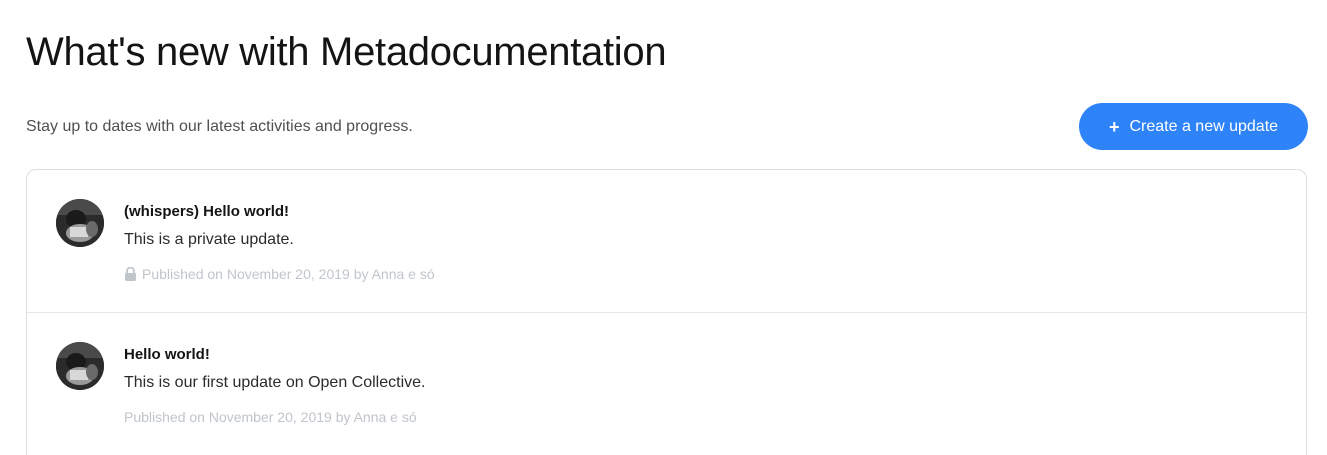 This screenshot has width=1327, height=455. I want to click on plus-icon: +, so click(1114, 126).